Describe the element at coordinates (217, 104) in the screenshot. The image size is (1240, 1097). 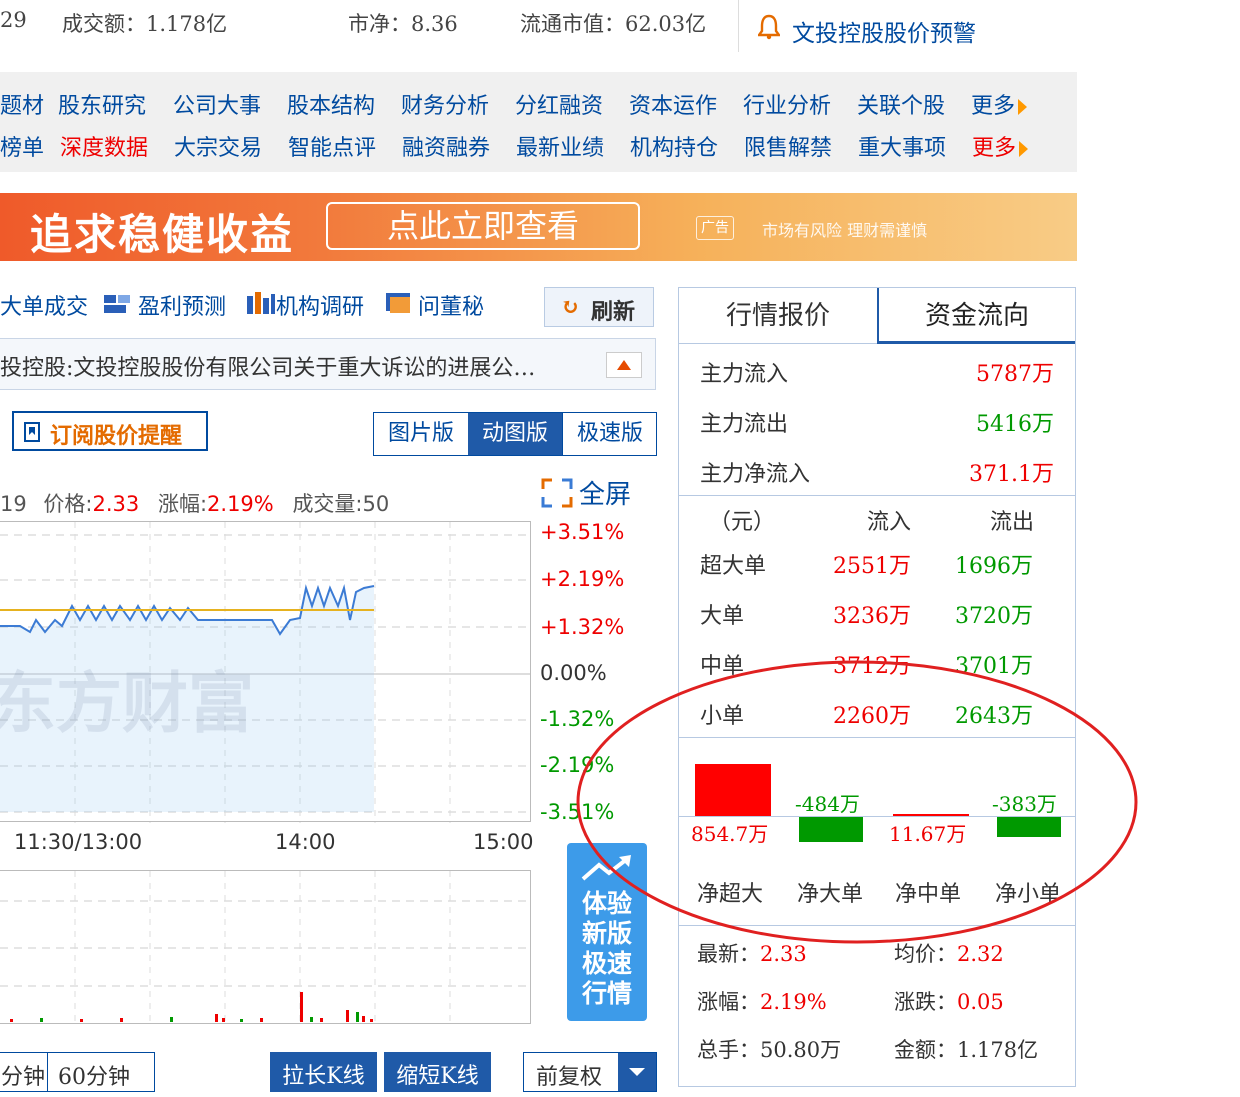
I see `nav-item: 公司大事` at that location.